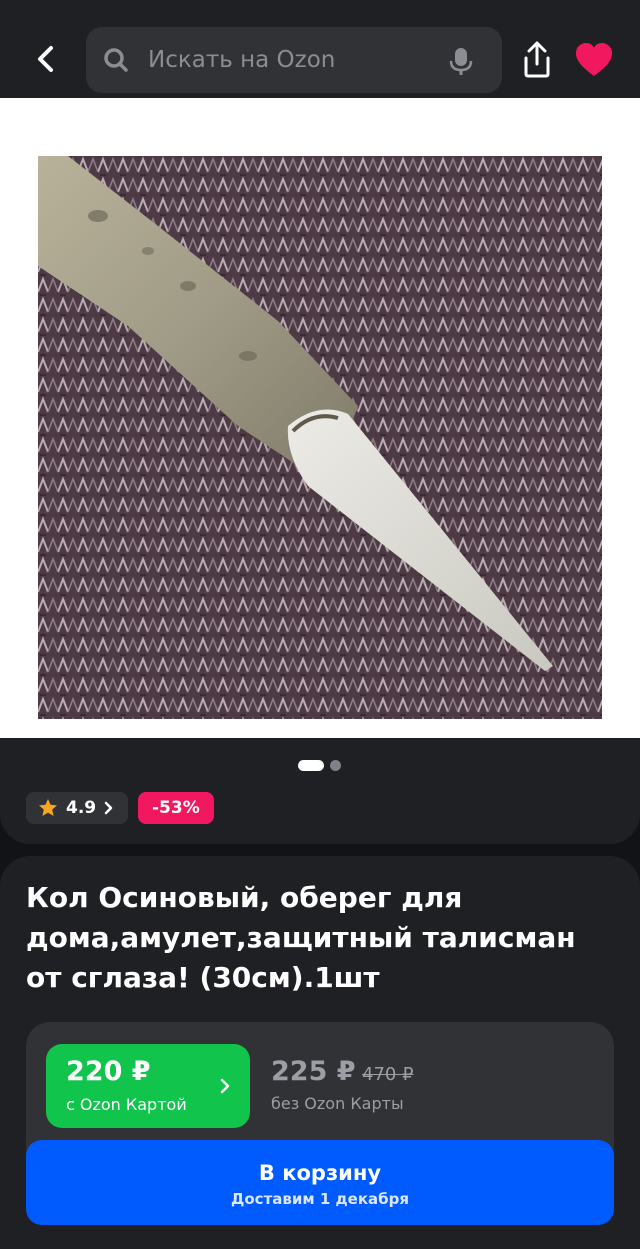 The image size is (640, 1249). Describe the element at coordinates (313, 1071) in the screenshot. I see `regular-price: 225 ₽` at that location.